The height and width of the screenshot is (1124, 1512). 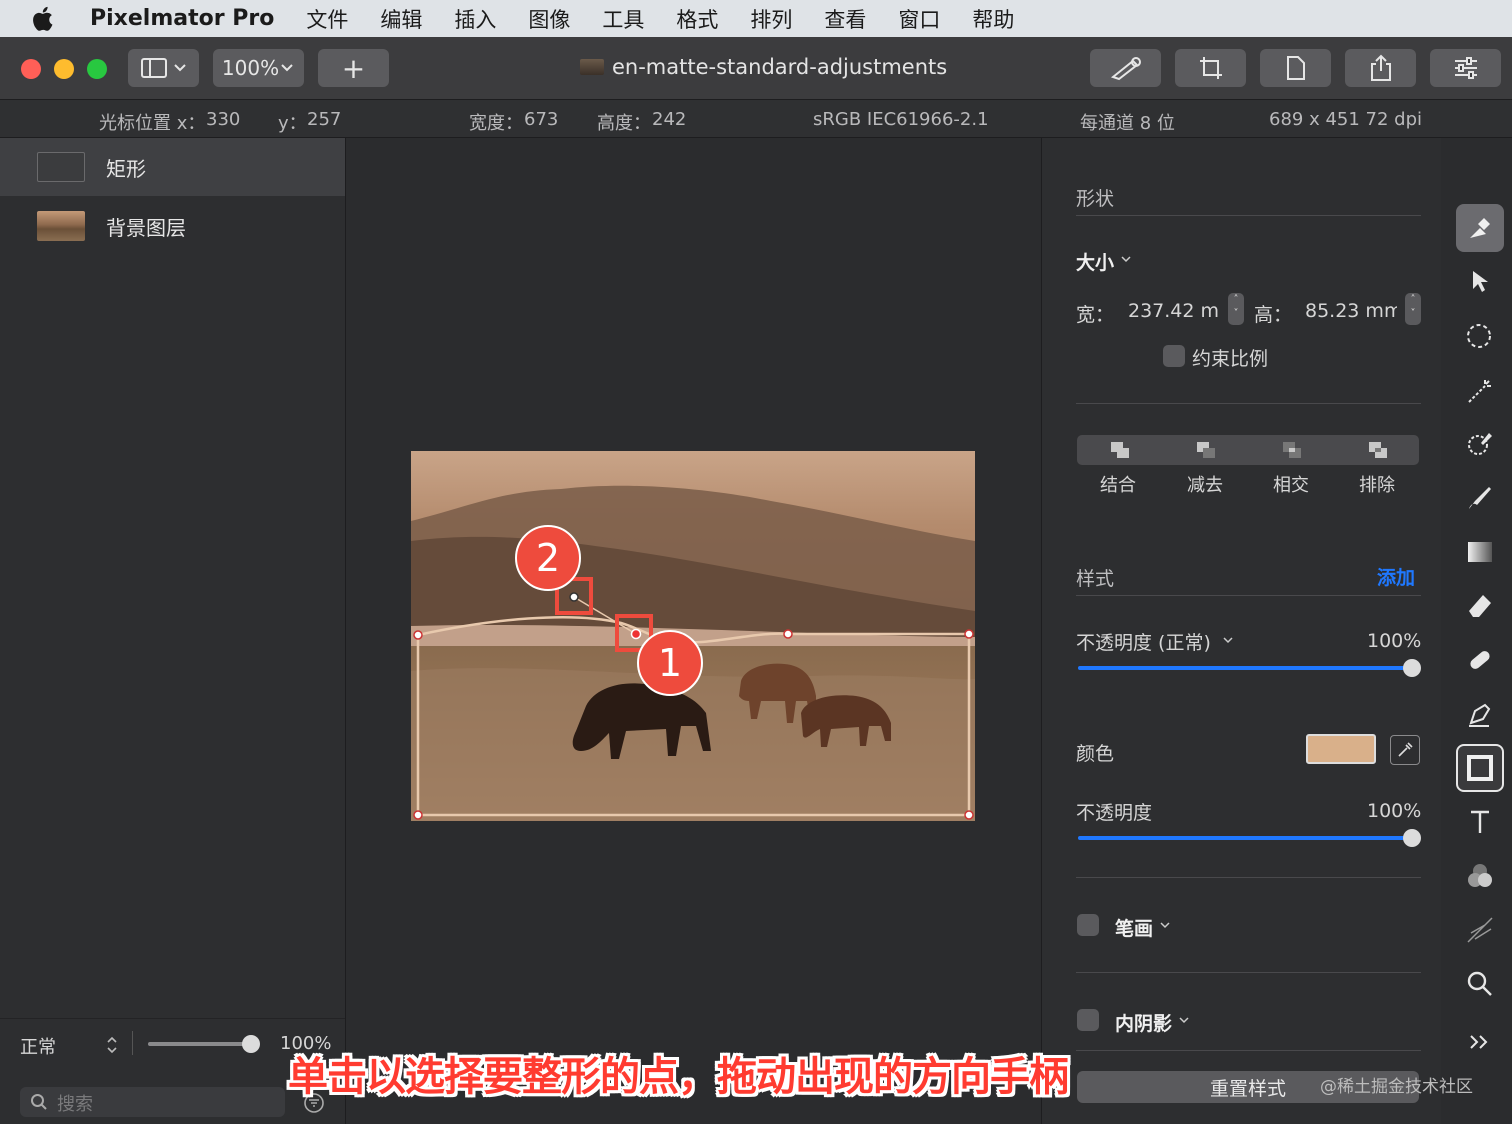 I want to click on pen-tool, so click(x=1480, y=714).